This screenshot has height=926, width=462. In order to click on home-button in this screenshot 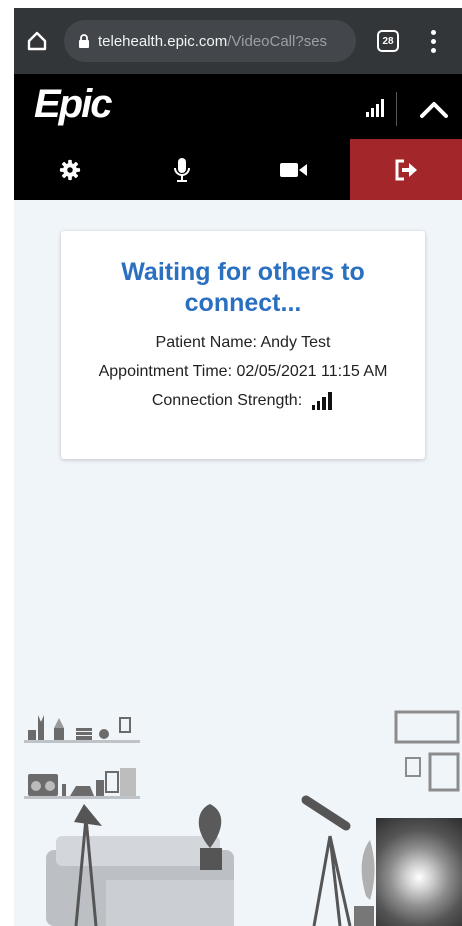, I will do `click(37, 41)`.